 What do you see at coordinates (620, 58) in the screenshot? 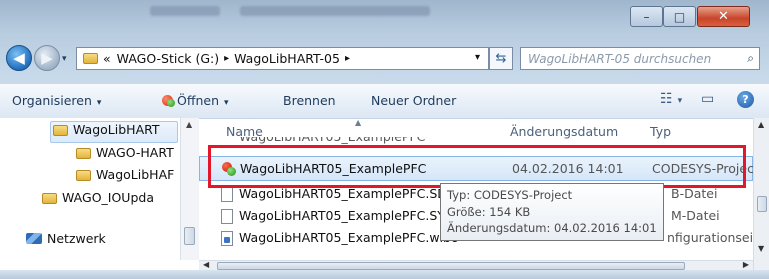
I see `search-placeholder: WagoLibHART-05 durchsuchen` at bounding box center [620, 58].